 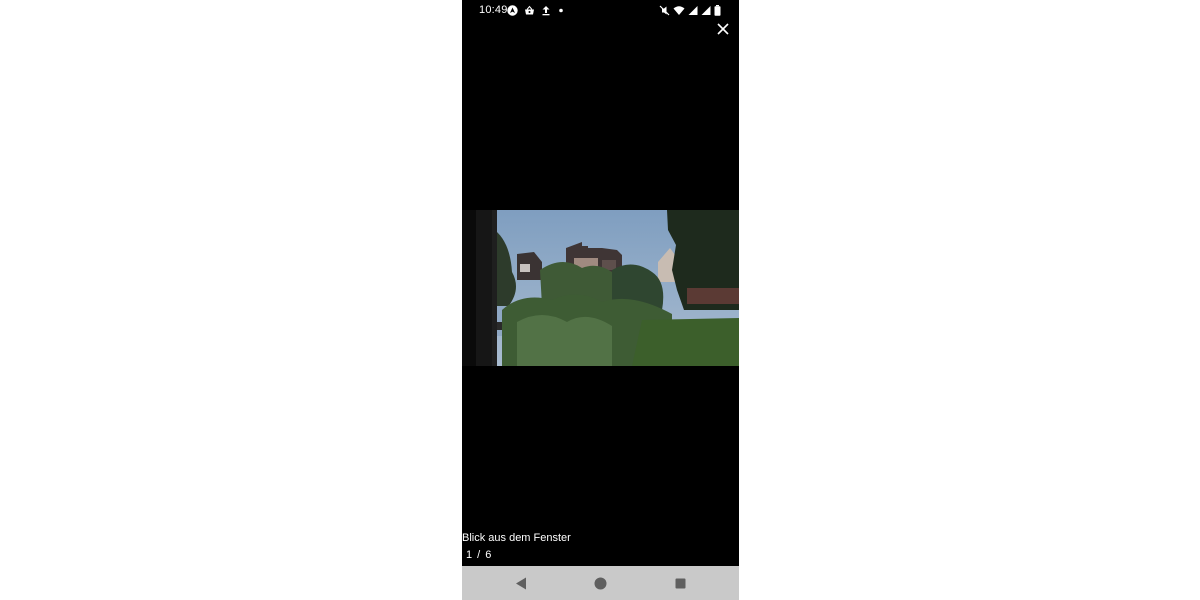 What do you see at coordinates (493, 10) in the screenshot?
I see `status-time: 10:49` at bounding box center [493, 10].